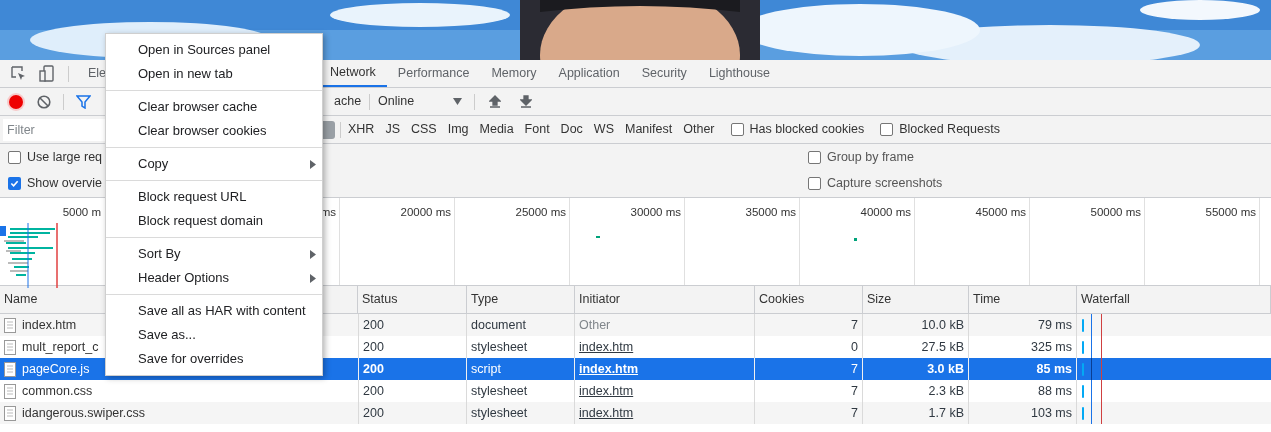  I want to click on time-tick: 25000 ms, so click(540, 212).